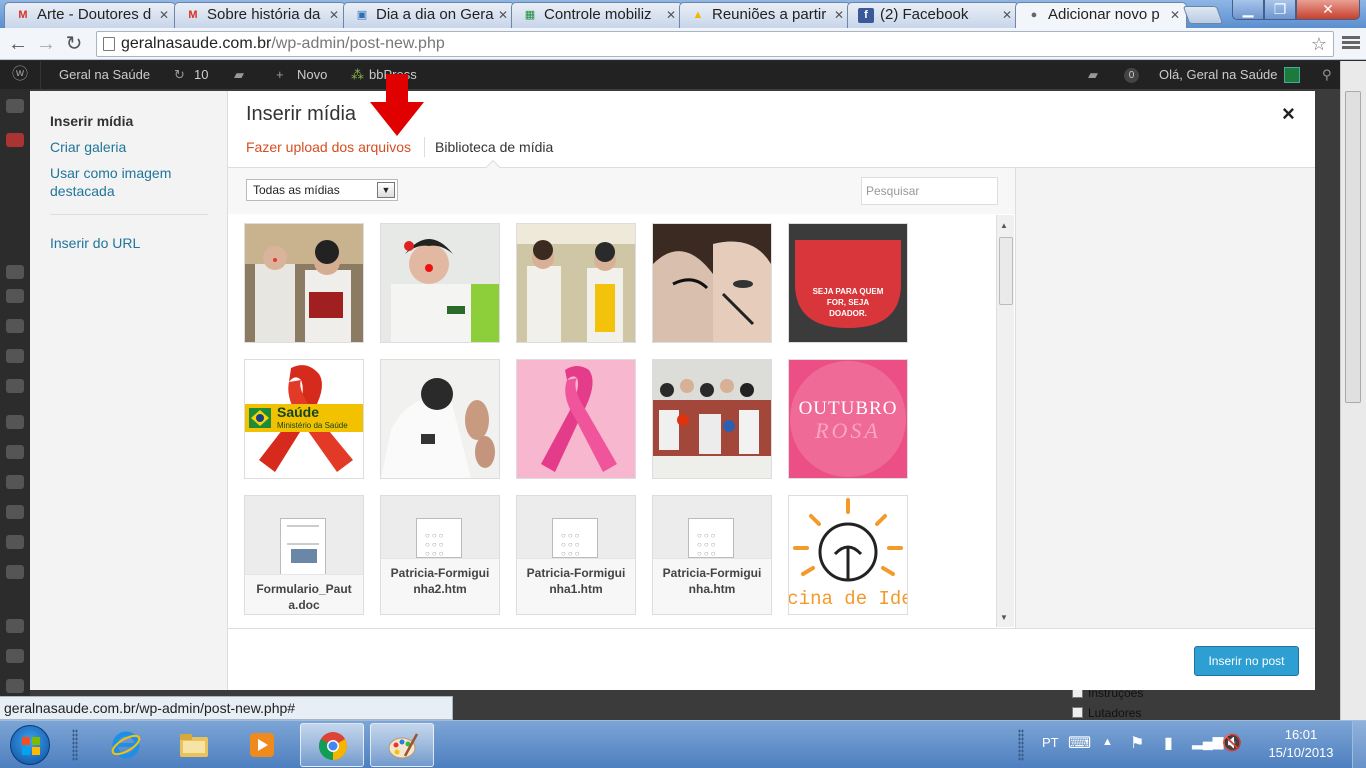 The height and width of the screenshot is (768, 1366). I want to click on comments-icon: ▰, so click(239, 75).